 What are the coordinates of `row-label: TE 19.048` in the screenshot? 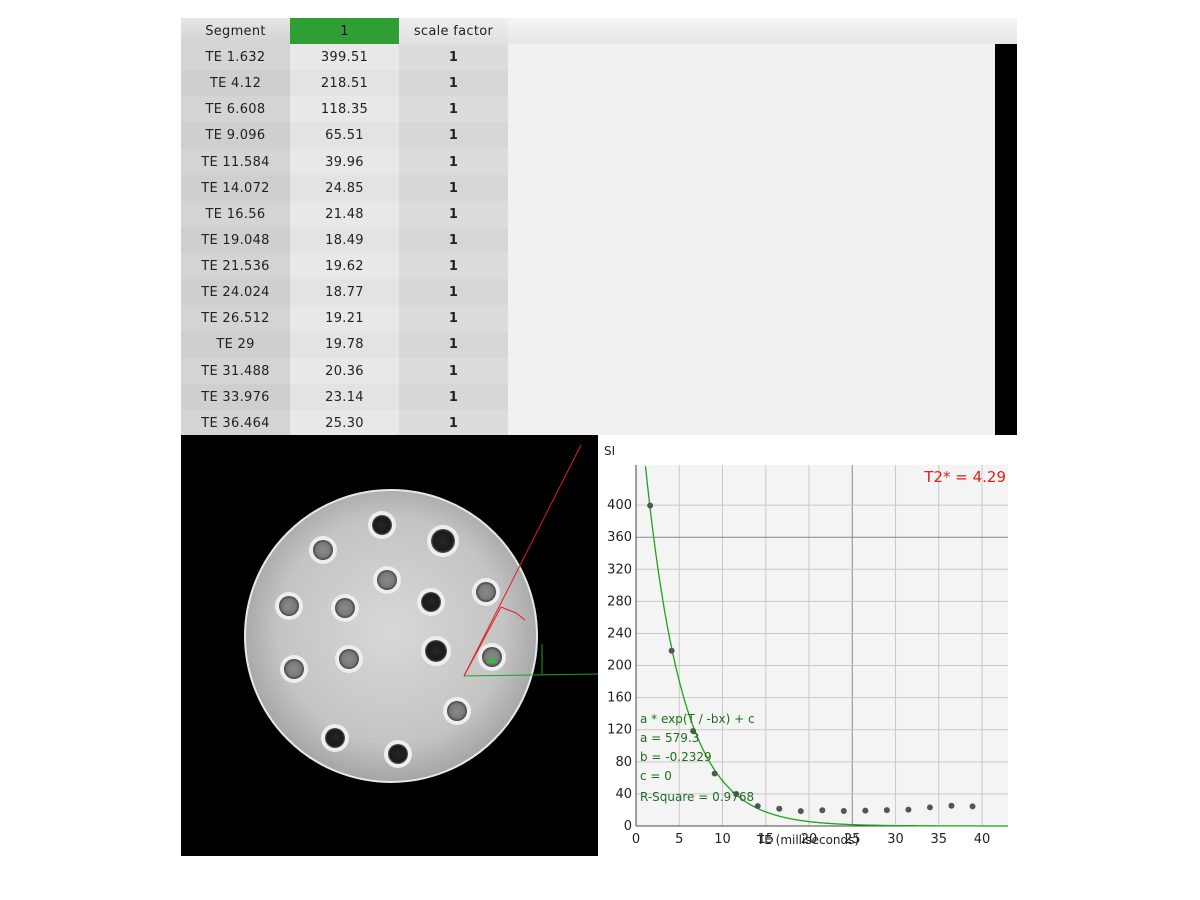 It's located at (235, 240).